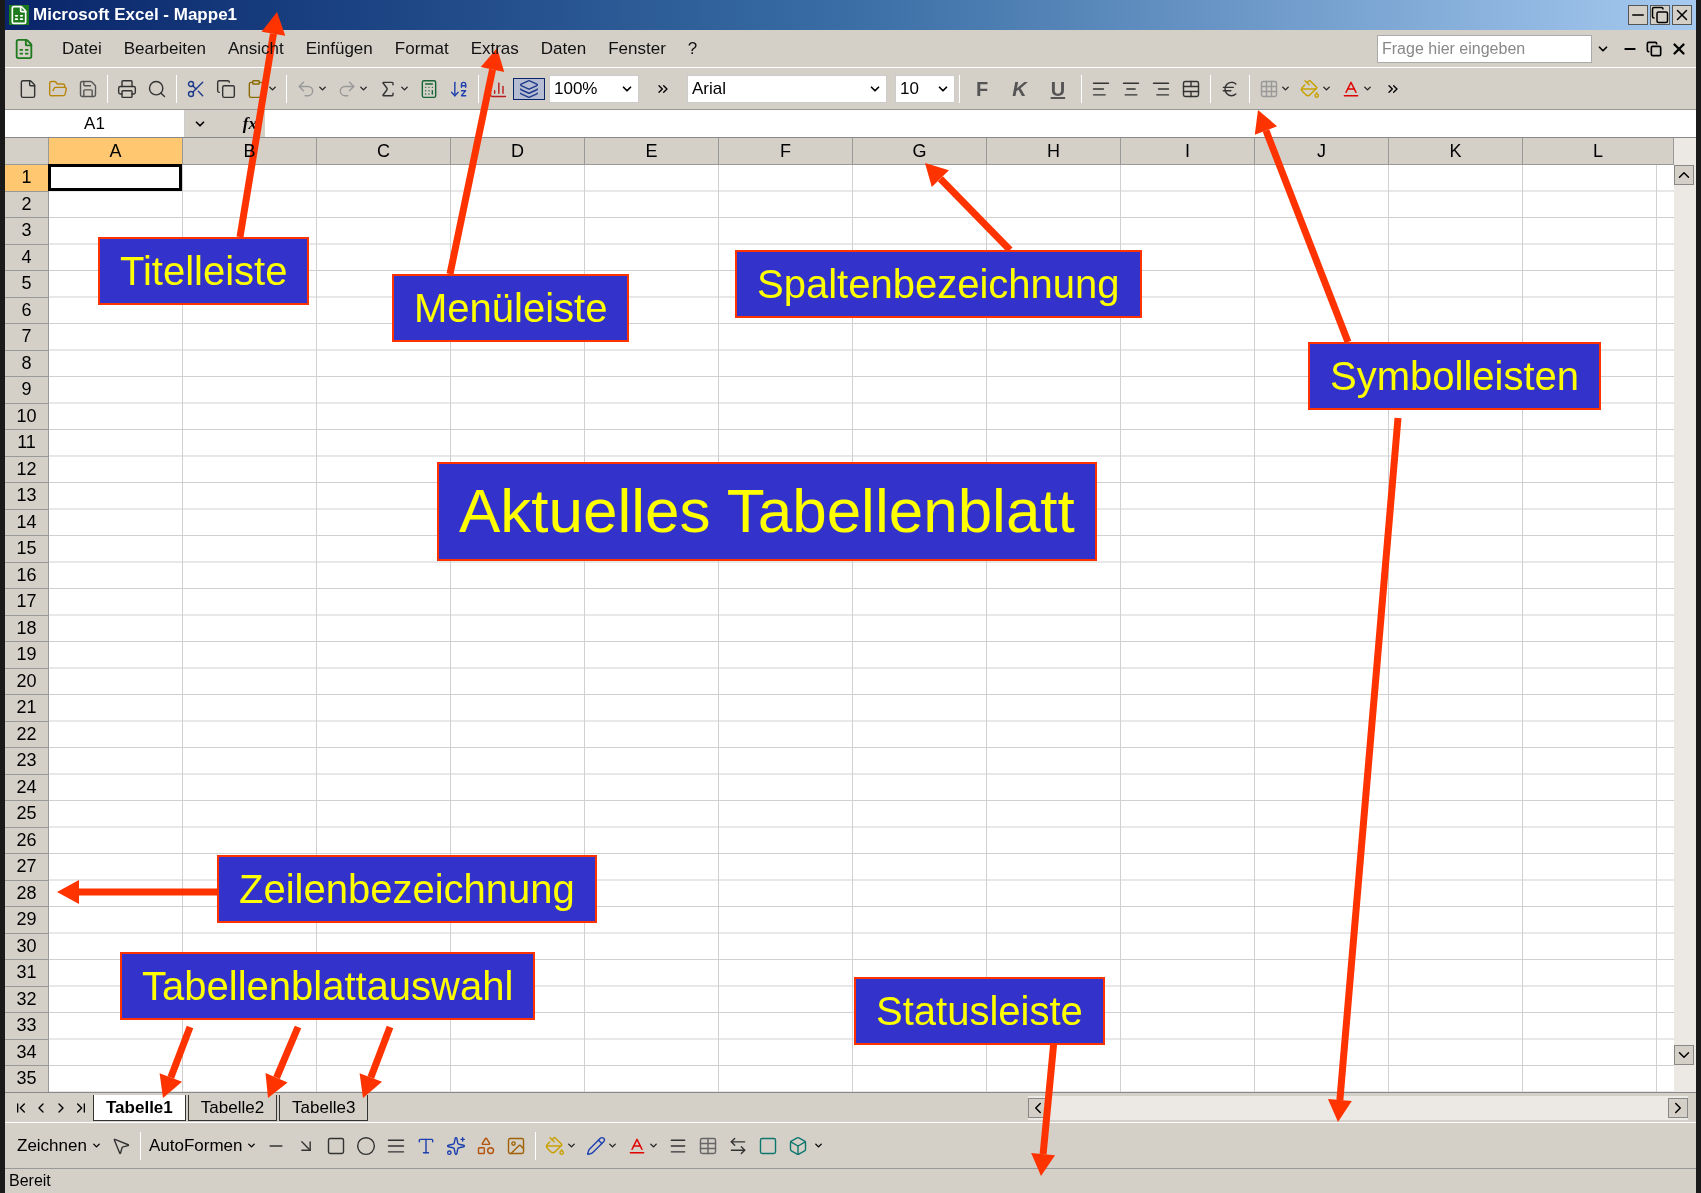  I want to click on row-header: 28, so click(27, 893).